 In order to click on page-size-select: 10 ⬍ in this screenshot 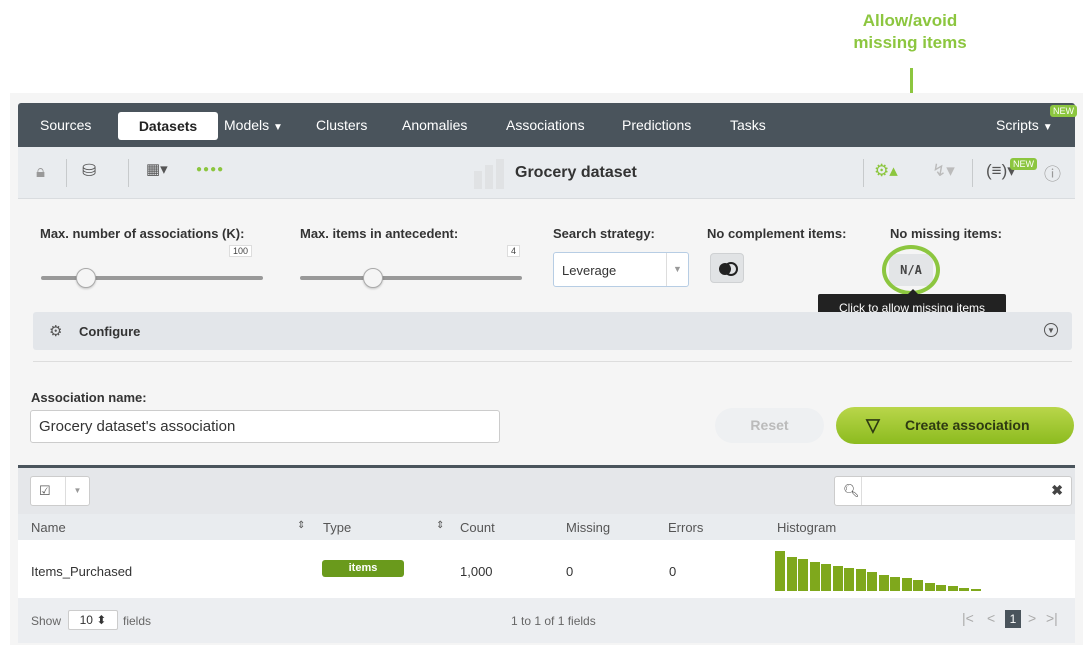, I will do `click(93, 620)`.